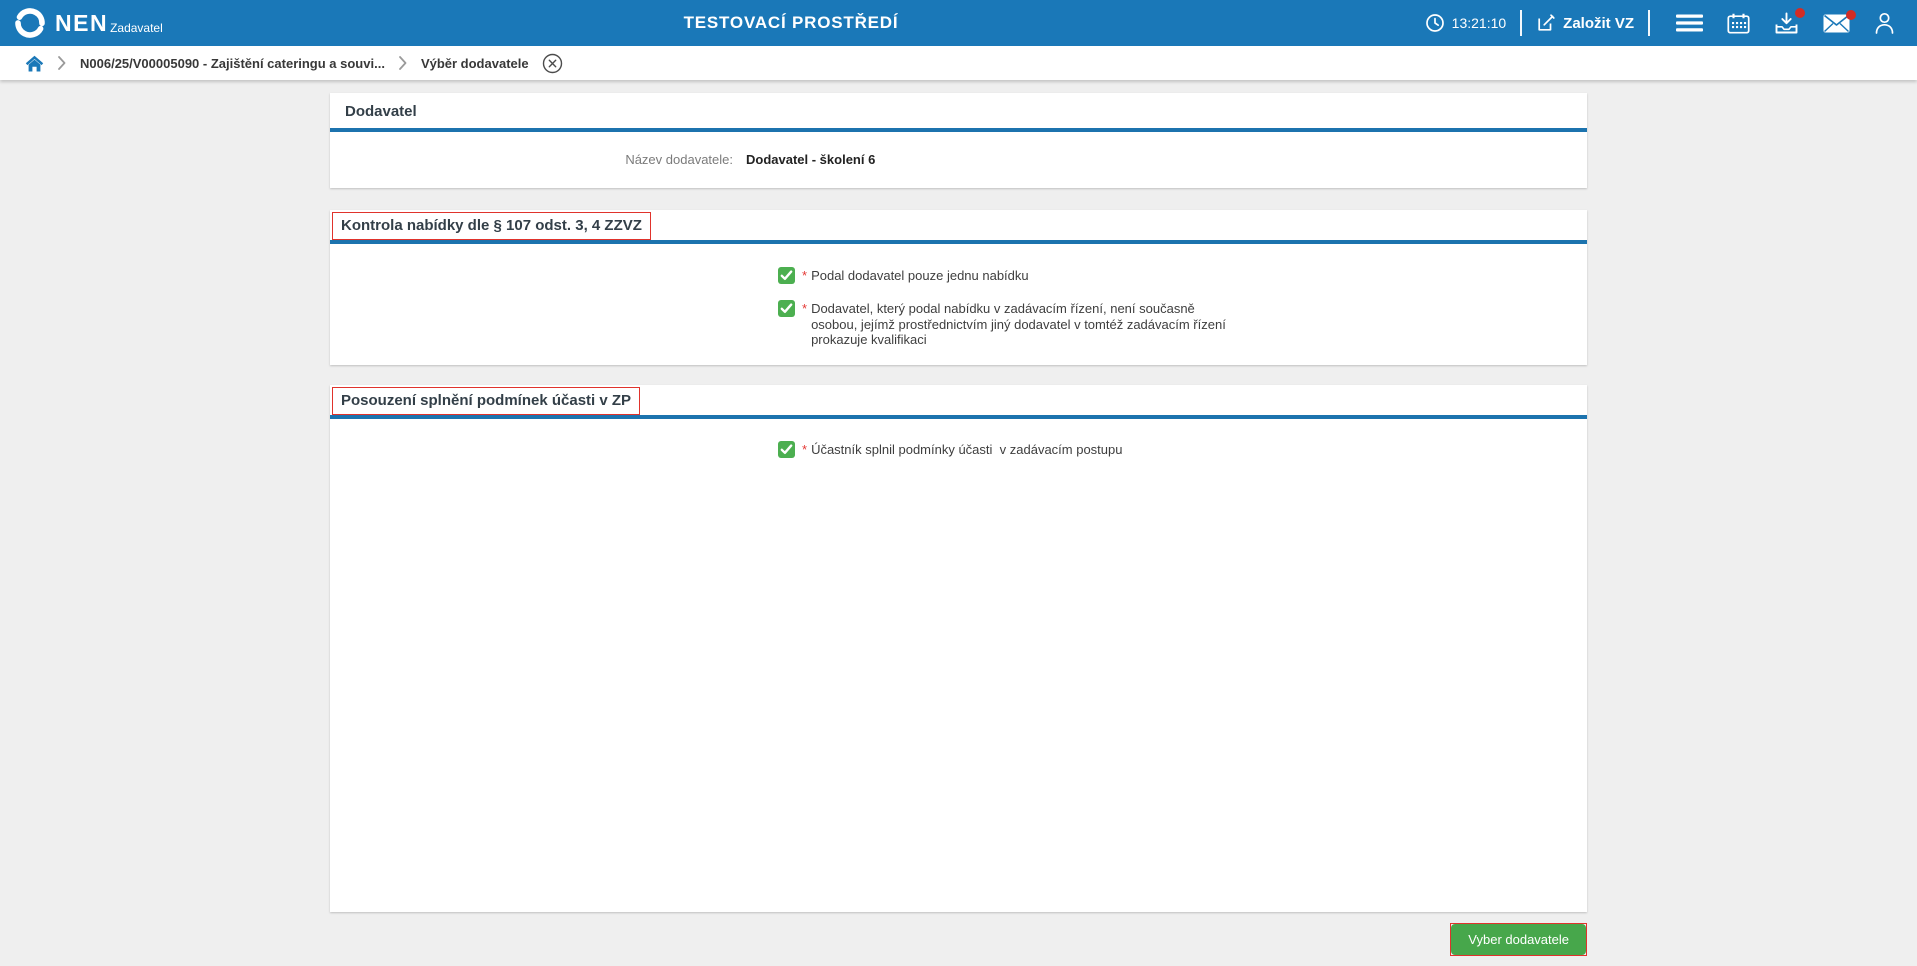  I want to click on checkbox-row-single-offer: * Podal dodavatel pouze jednu nabídku, so click(958, 275).